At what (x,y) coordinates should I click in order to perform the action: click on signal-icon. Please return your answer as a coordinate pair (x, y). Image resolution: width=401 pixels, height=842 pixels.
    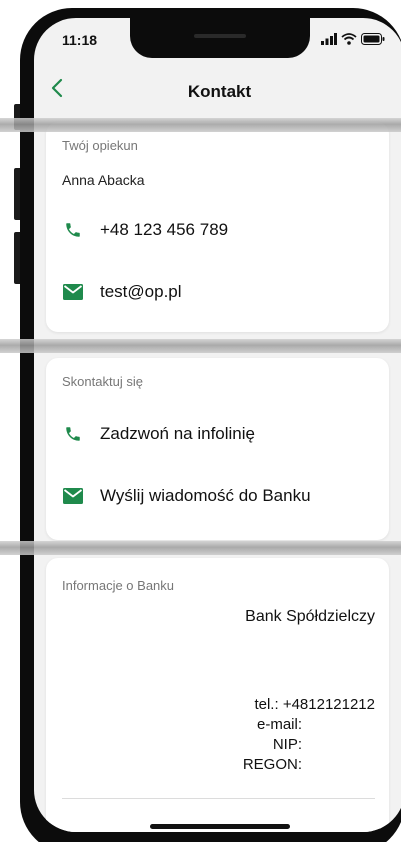
    Looking at the image, I should click on (329, 41).